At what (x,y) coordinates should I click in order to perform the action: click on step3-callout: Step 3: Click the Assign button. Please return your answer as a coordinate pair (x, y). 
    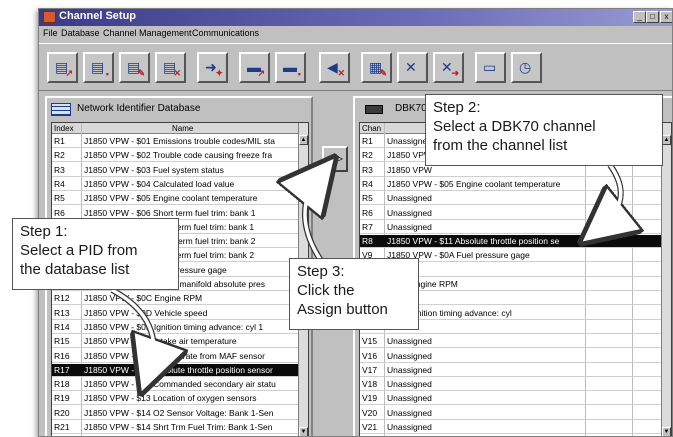
    Looking at the image, I should click on (354, 294).